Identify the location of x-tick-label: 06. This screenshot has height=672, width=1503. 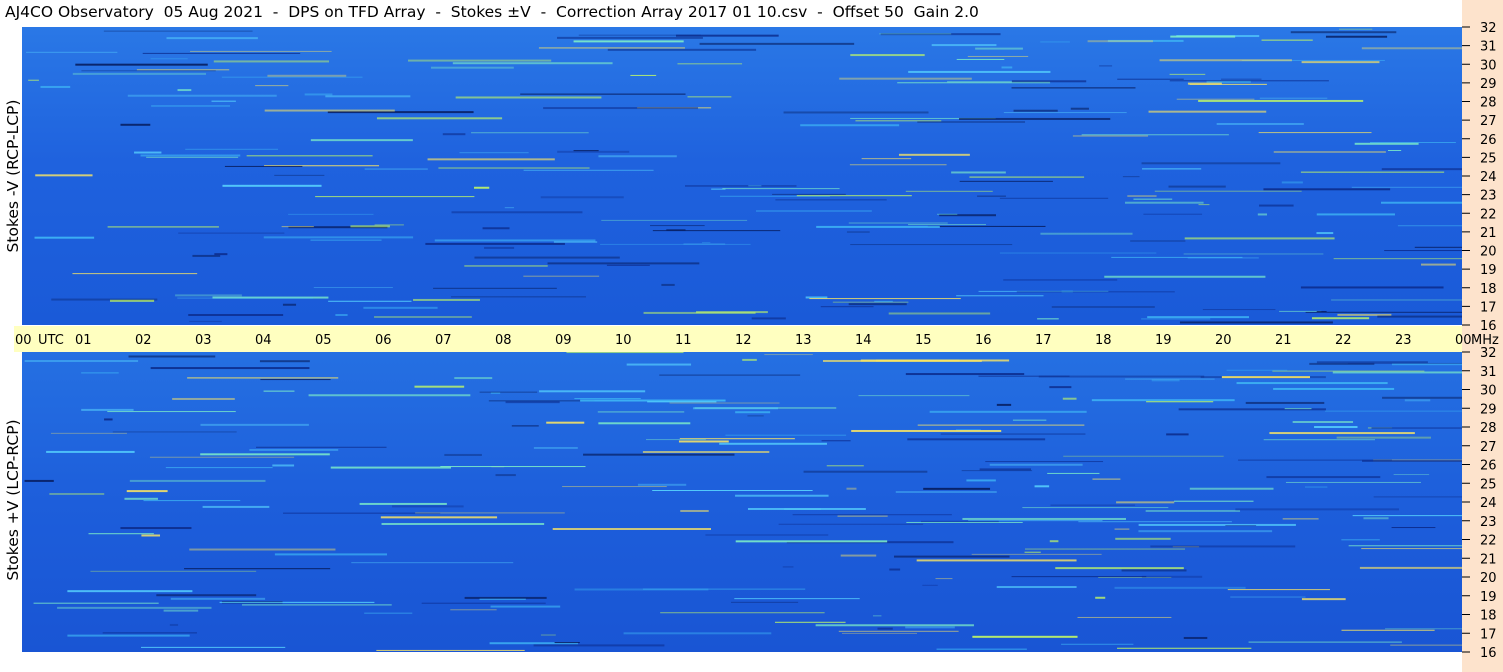
(383, 340).